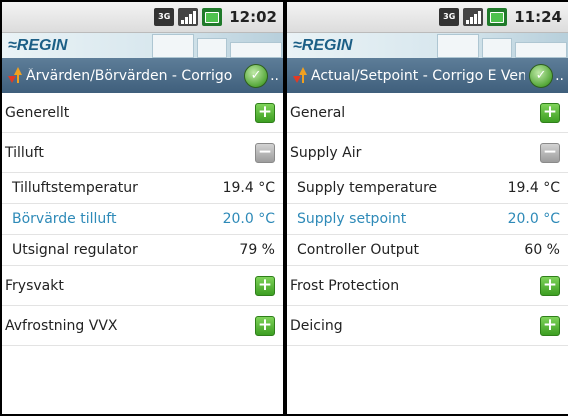 The height and width of the screenshot is (416, 568). What do you see at coordinates (253, 17) in the screenshot?
I see `clock: 12:02` at bounding box center [253, 17].